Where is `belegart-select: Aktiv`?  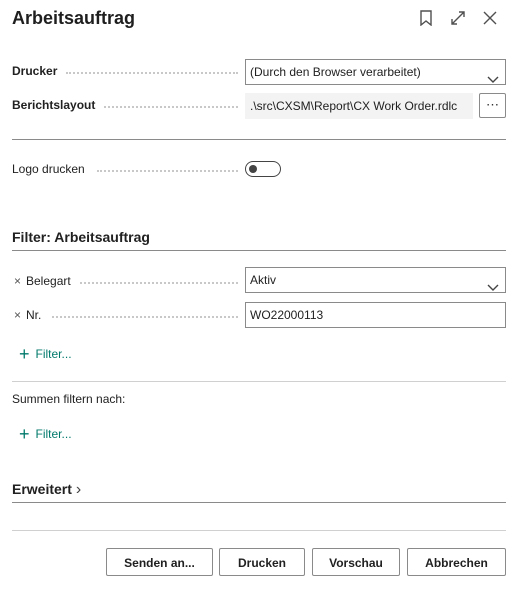 belegart-select: Aktiv is located at coordinates (375, 280).